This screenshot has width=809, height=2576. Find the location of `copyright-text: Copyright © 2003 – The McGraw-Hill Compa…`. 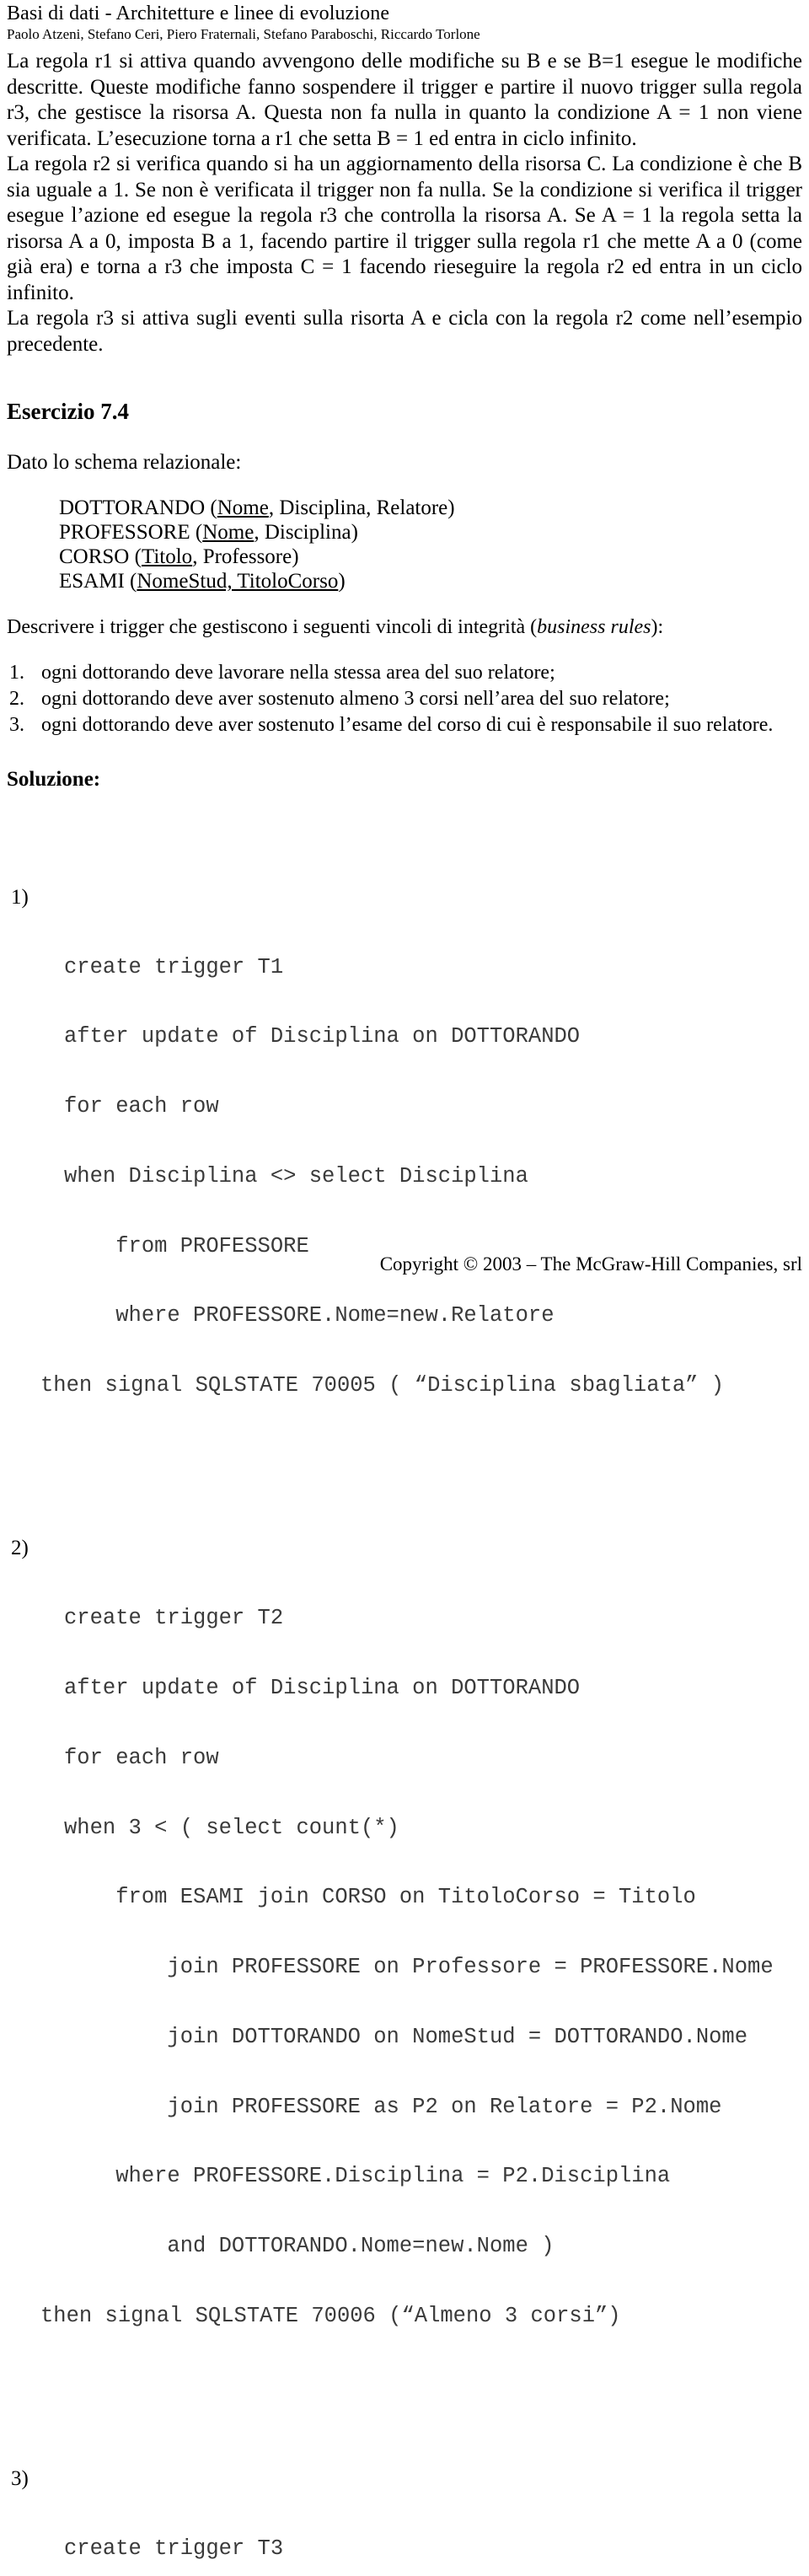

copyright-text: Copyright © 2003 – The McGraw-Hill Compa… is located at coordinates (590, 1264).